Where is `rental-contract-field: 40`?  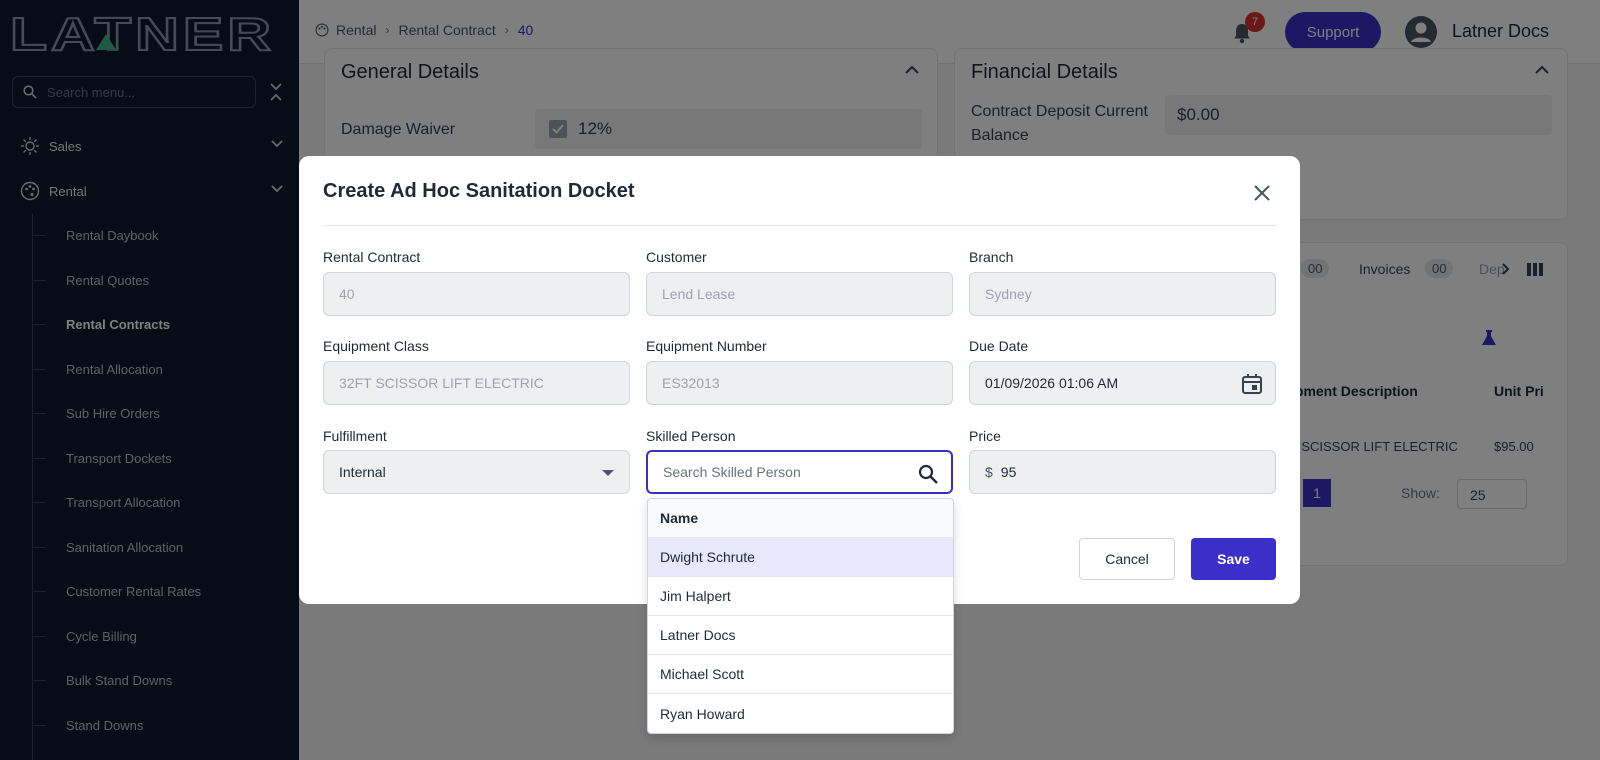 rental-contract-field: 40 is located at coordinates (476, 294).